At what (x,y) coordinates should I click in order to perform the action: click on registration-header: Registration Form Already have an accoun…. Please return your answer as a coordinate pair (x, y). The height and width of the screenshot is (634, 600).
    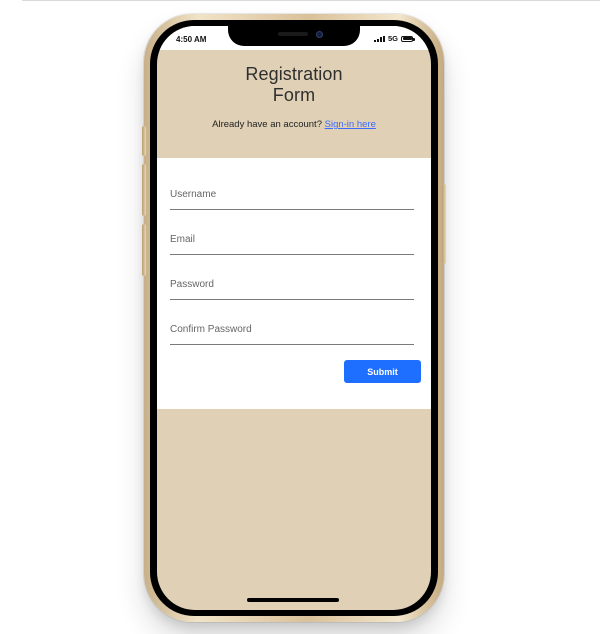
    Looking at the image, I should click on (294, 98).